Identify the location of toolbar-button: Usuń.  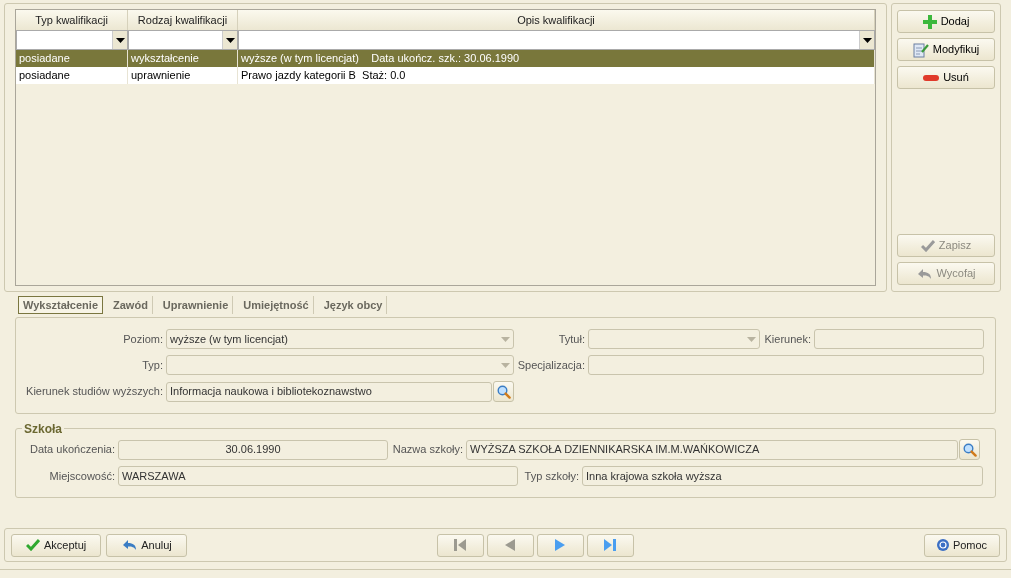
(946, 77).